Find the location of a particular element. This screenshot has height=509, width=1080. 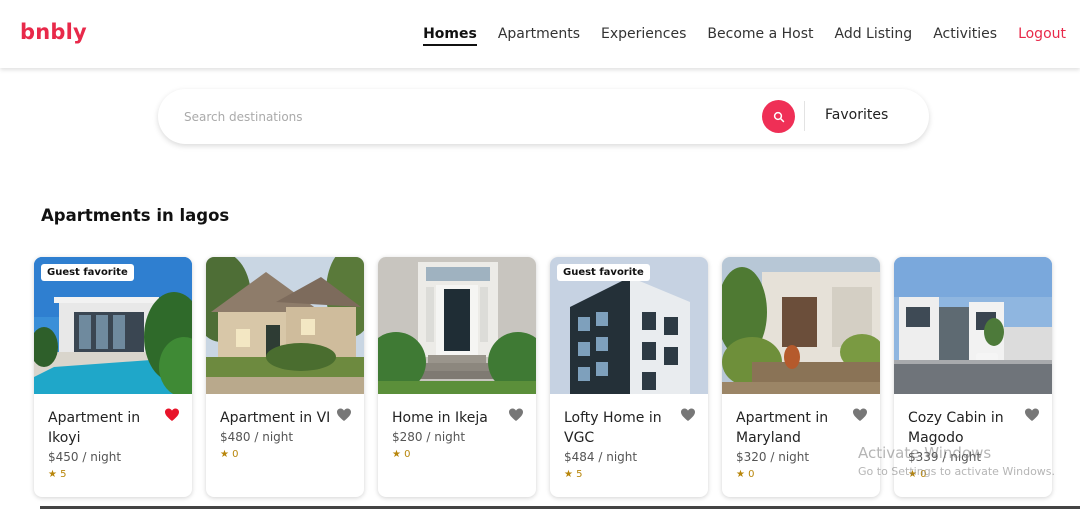

search-icon is located at coordinates (778, 116).